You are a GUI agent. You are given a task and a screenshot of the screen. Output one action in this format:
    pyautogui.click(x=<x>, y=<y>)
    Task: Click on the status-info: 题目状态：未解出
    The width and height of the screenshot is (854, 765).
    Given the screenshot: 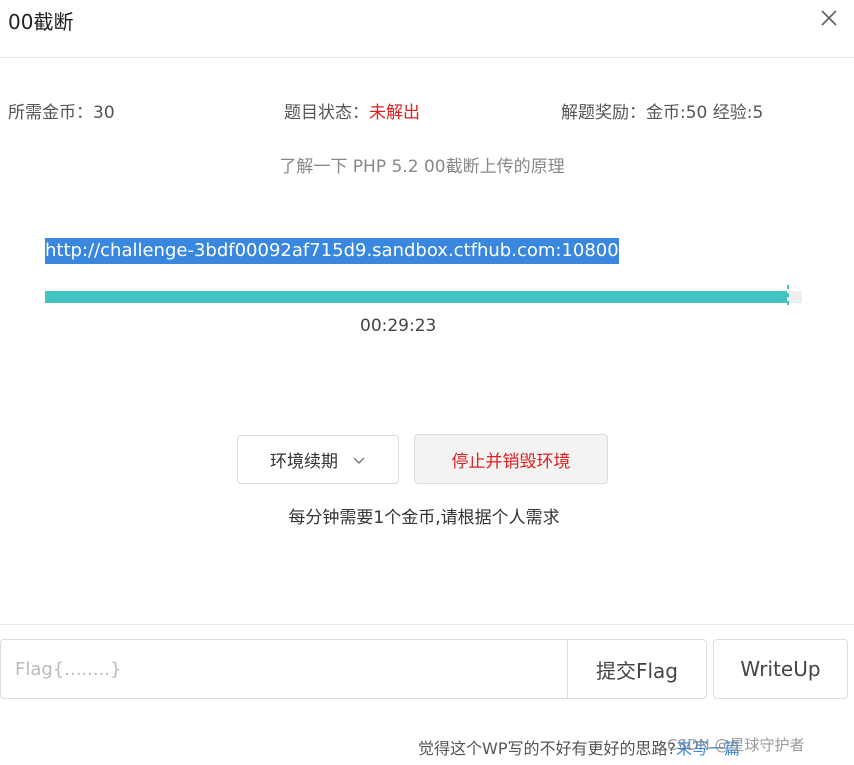 What is the action you would take?
    pyautogui.click(x=352, y=110)
    